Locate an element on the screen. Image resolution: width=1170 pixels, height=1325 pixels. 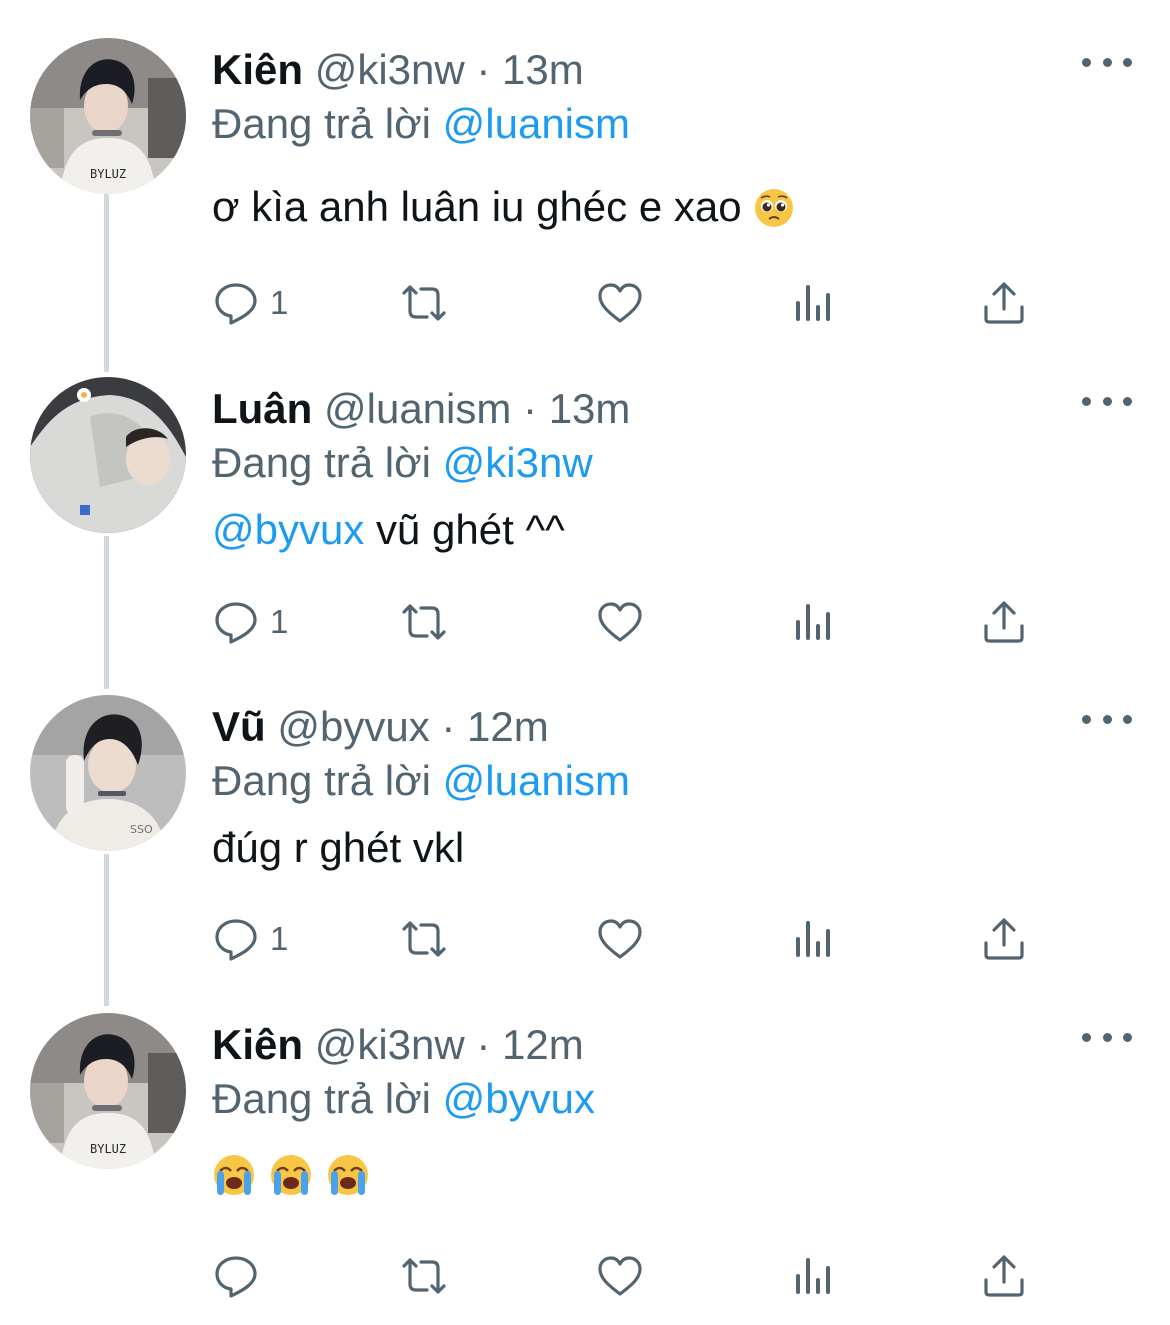
reply-button is located at coordinates (236, 1276).